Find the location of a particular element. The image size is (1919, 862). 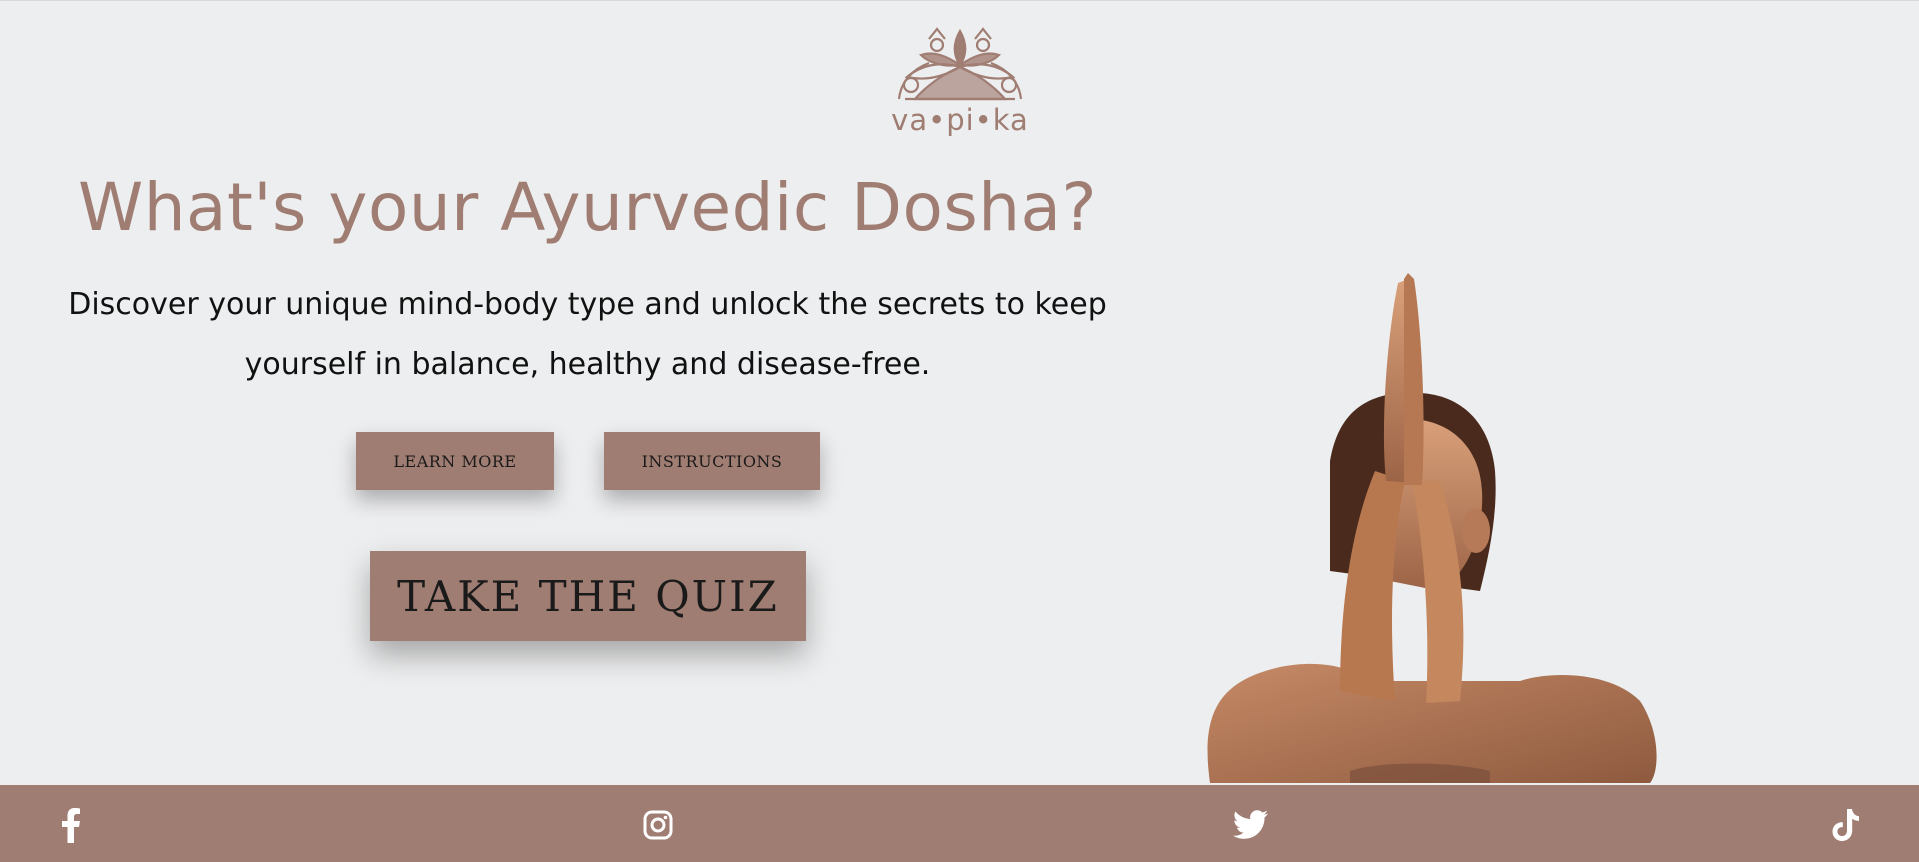

learn-more-button: LEARN MORE is located at coordinates (455, 461).